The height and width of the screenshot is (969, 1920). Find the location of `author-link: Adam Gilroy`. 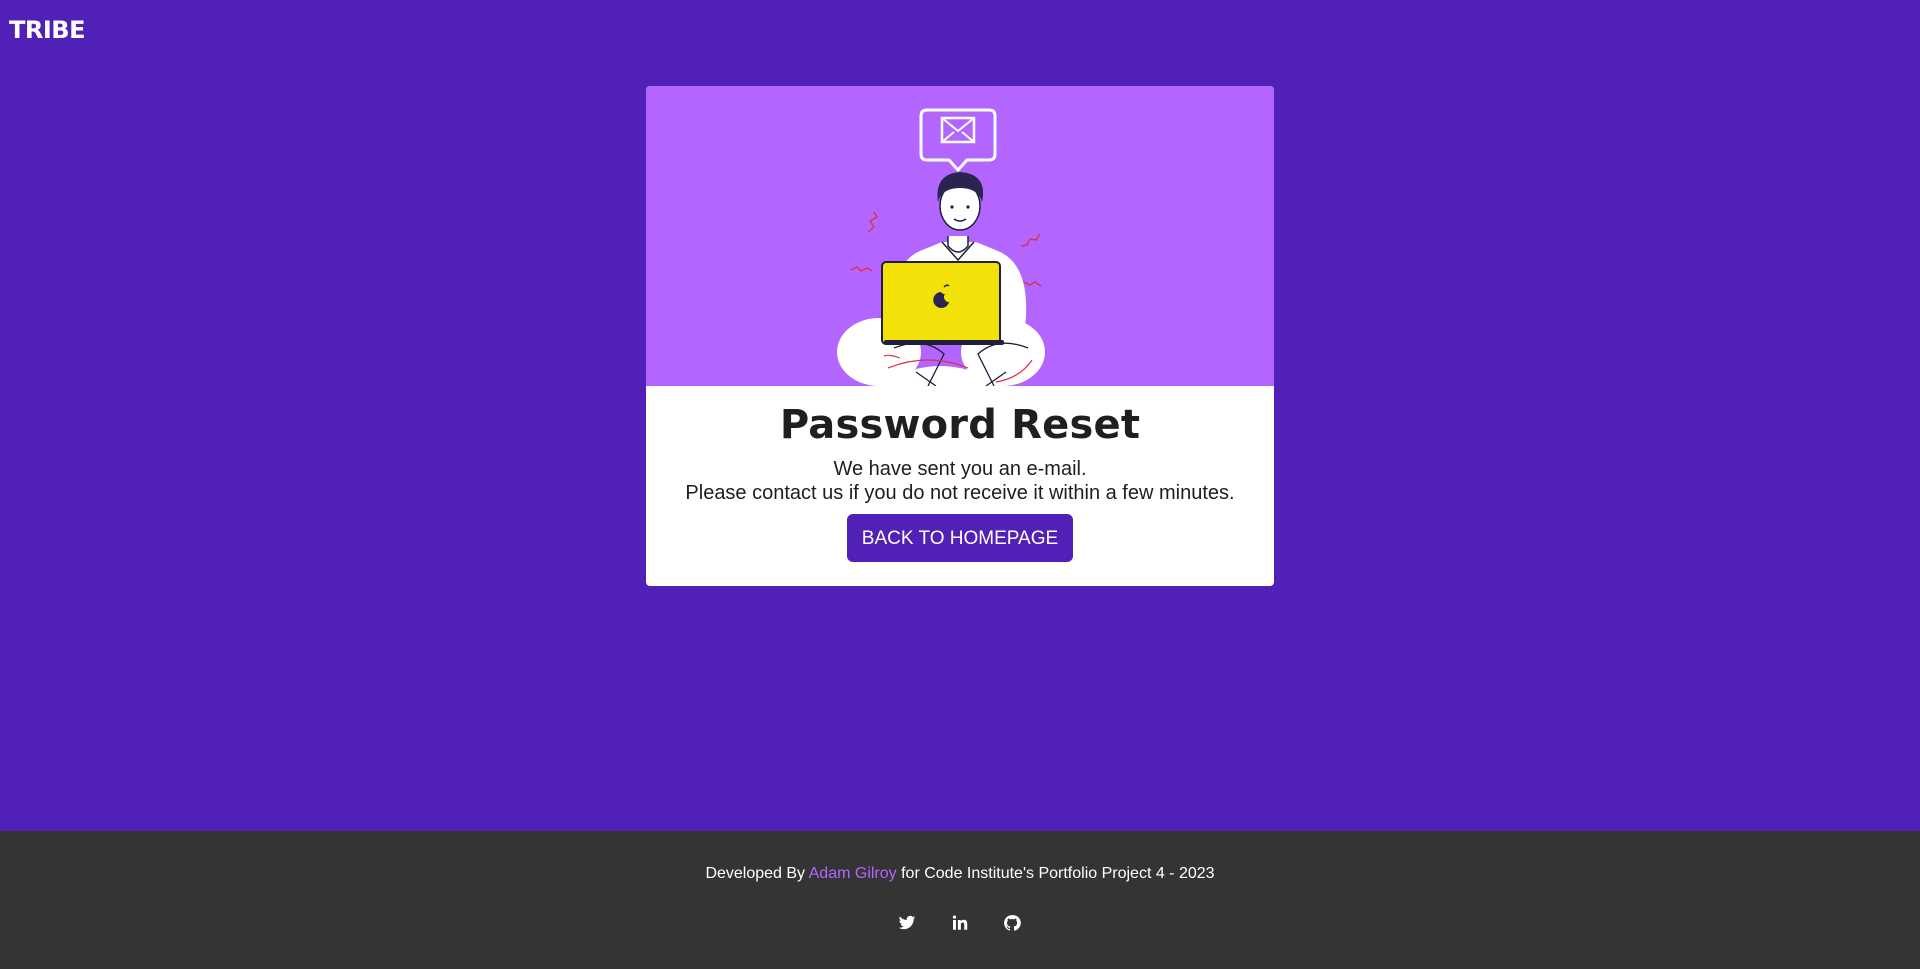

author-link: Adam Gilroy is located at coordinates (853, 873).